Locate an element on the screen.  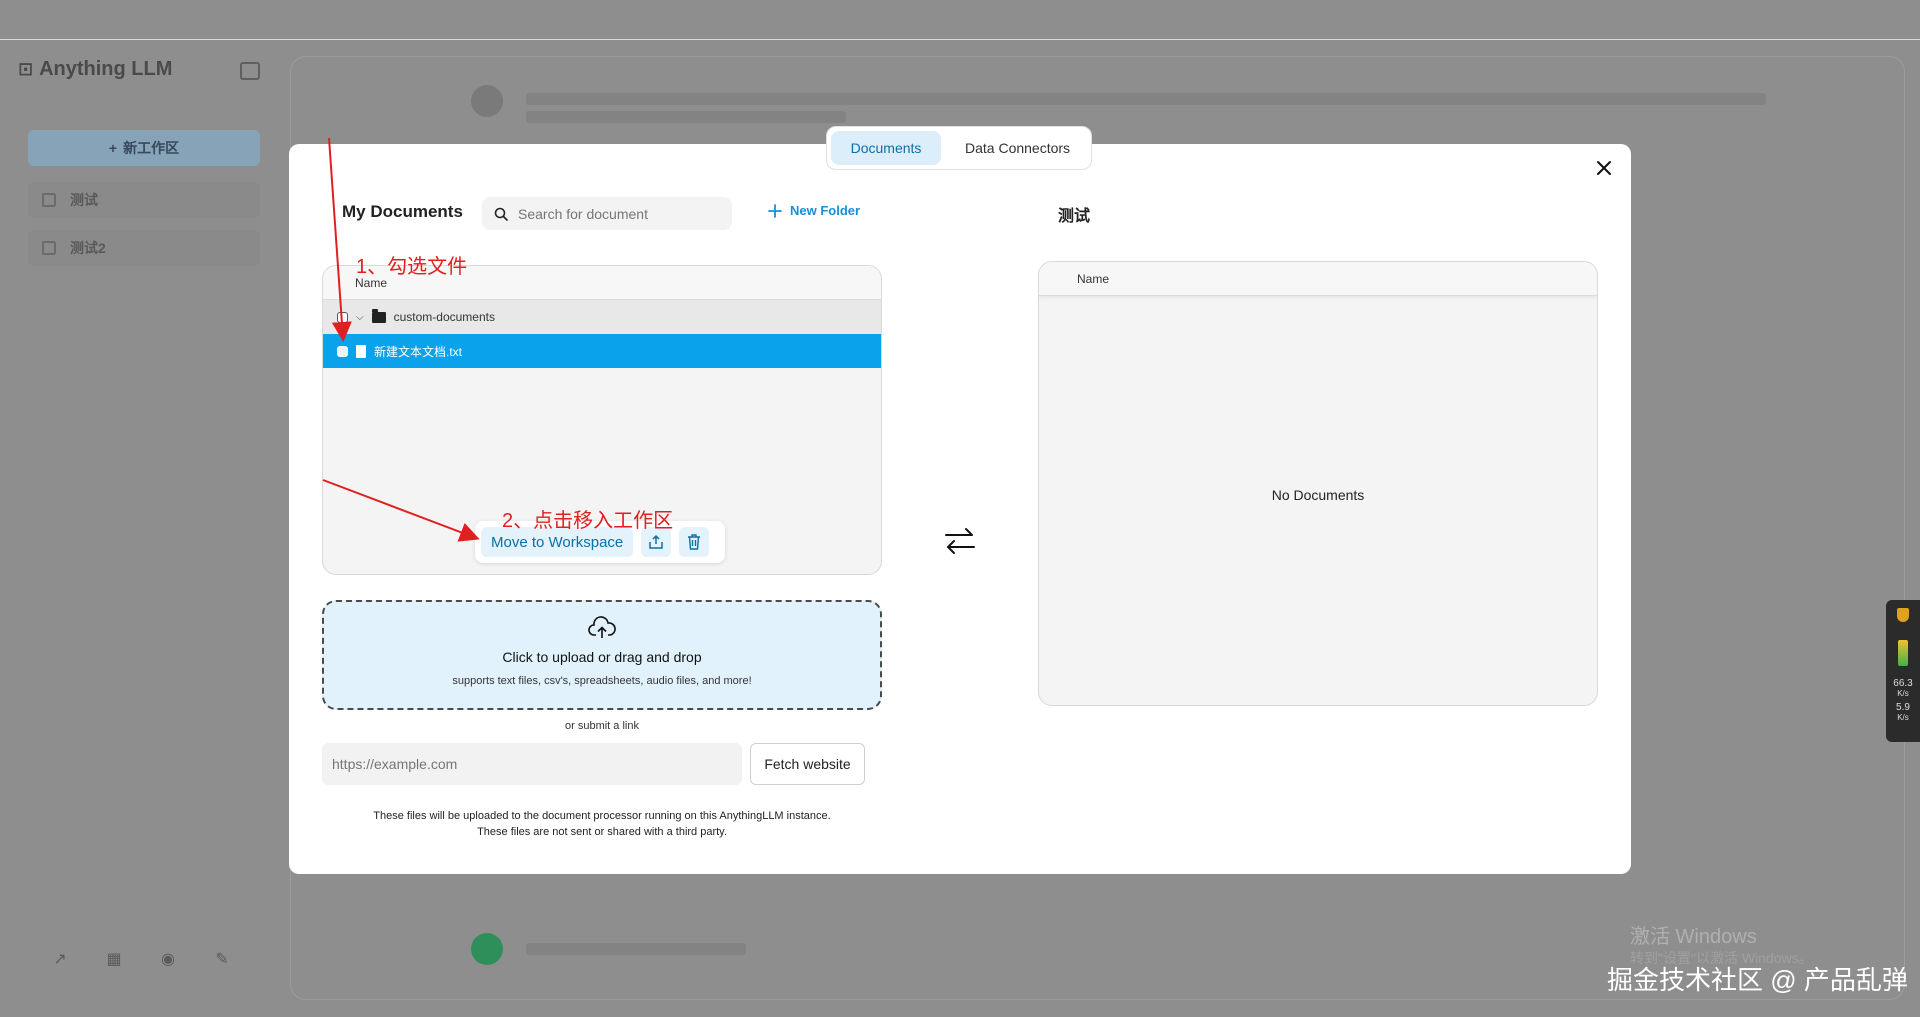
app-logo: ⊡ Anything LLM is located at coordinates (95, 69).